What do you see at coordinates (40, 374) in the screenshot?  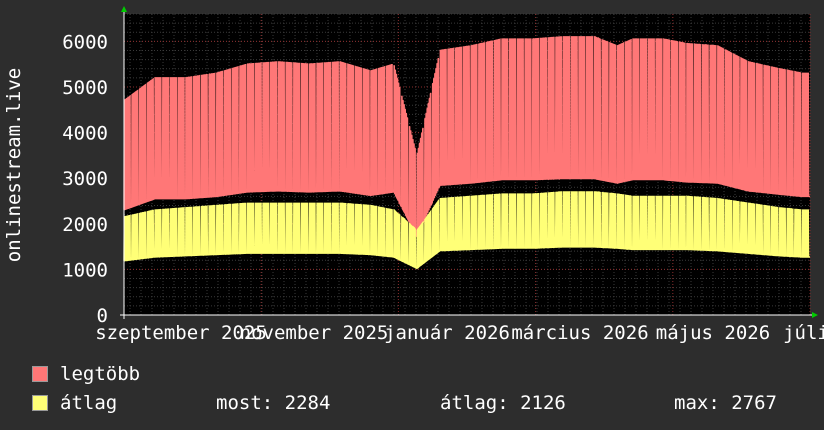 I see `legend-swatch-max` at bounding box center [40, 374].